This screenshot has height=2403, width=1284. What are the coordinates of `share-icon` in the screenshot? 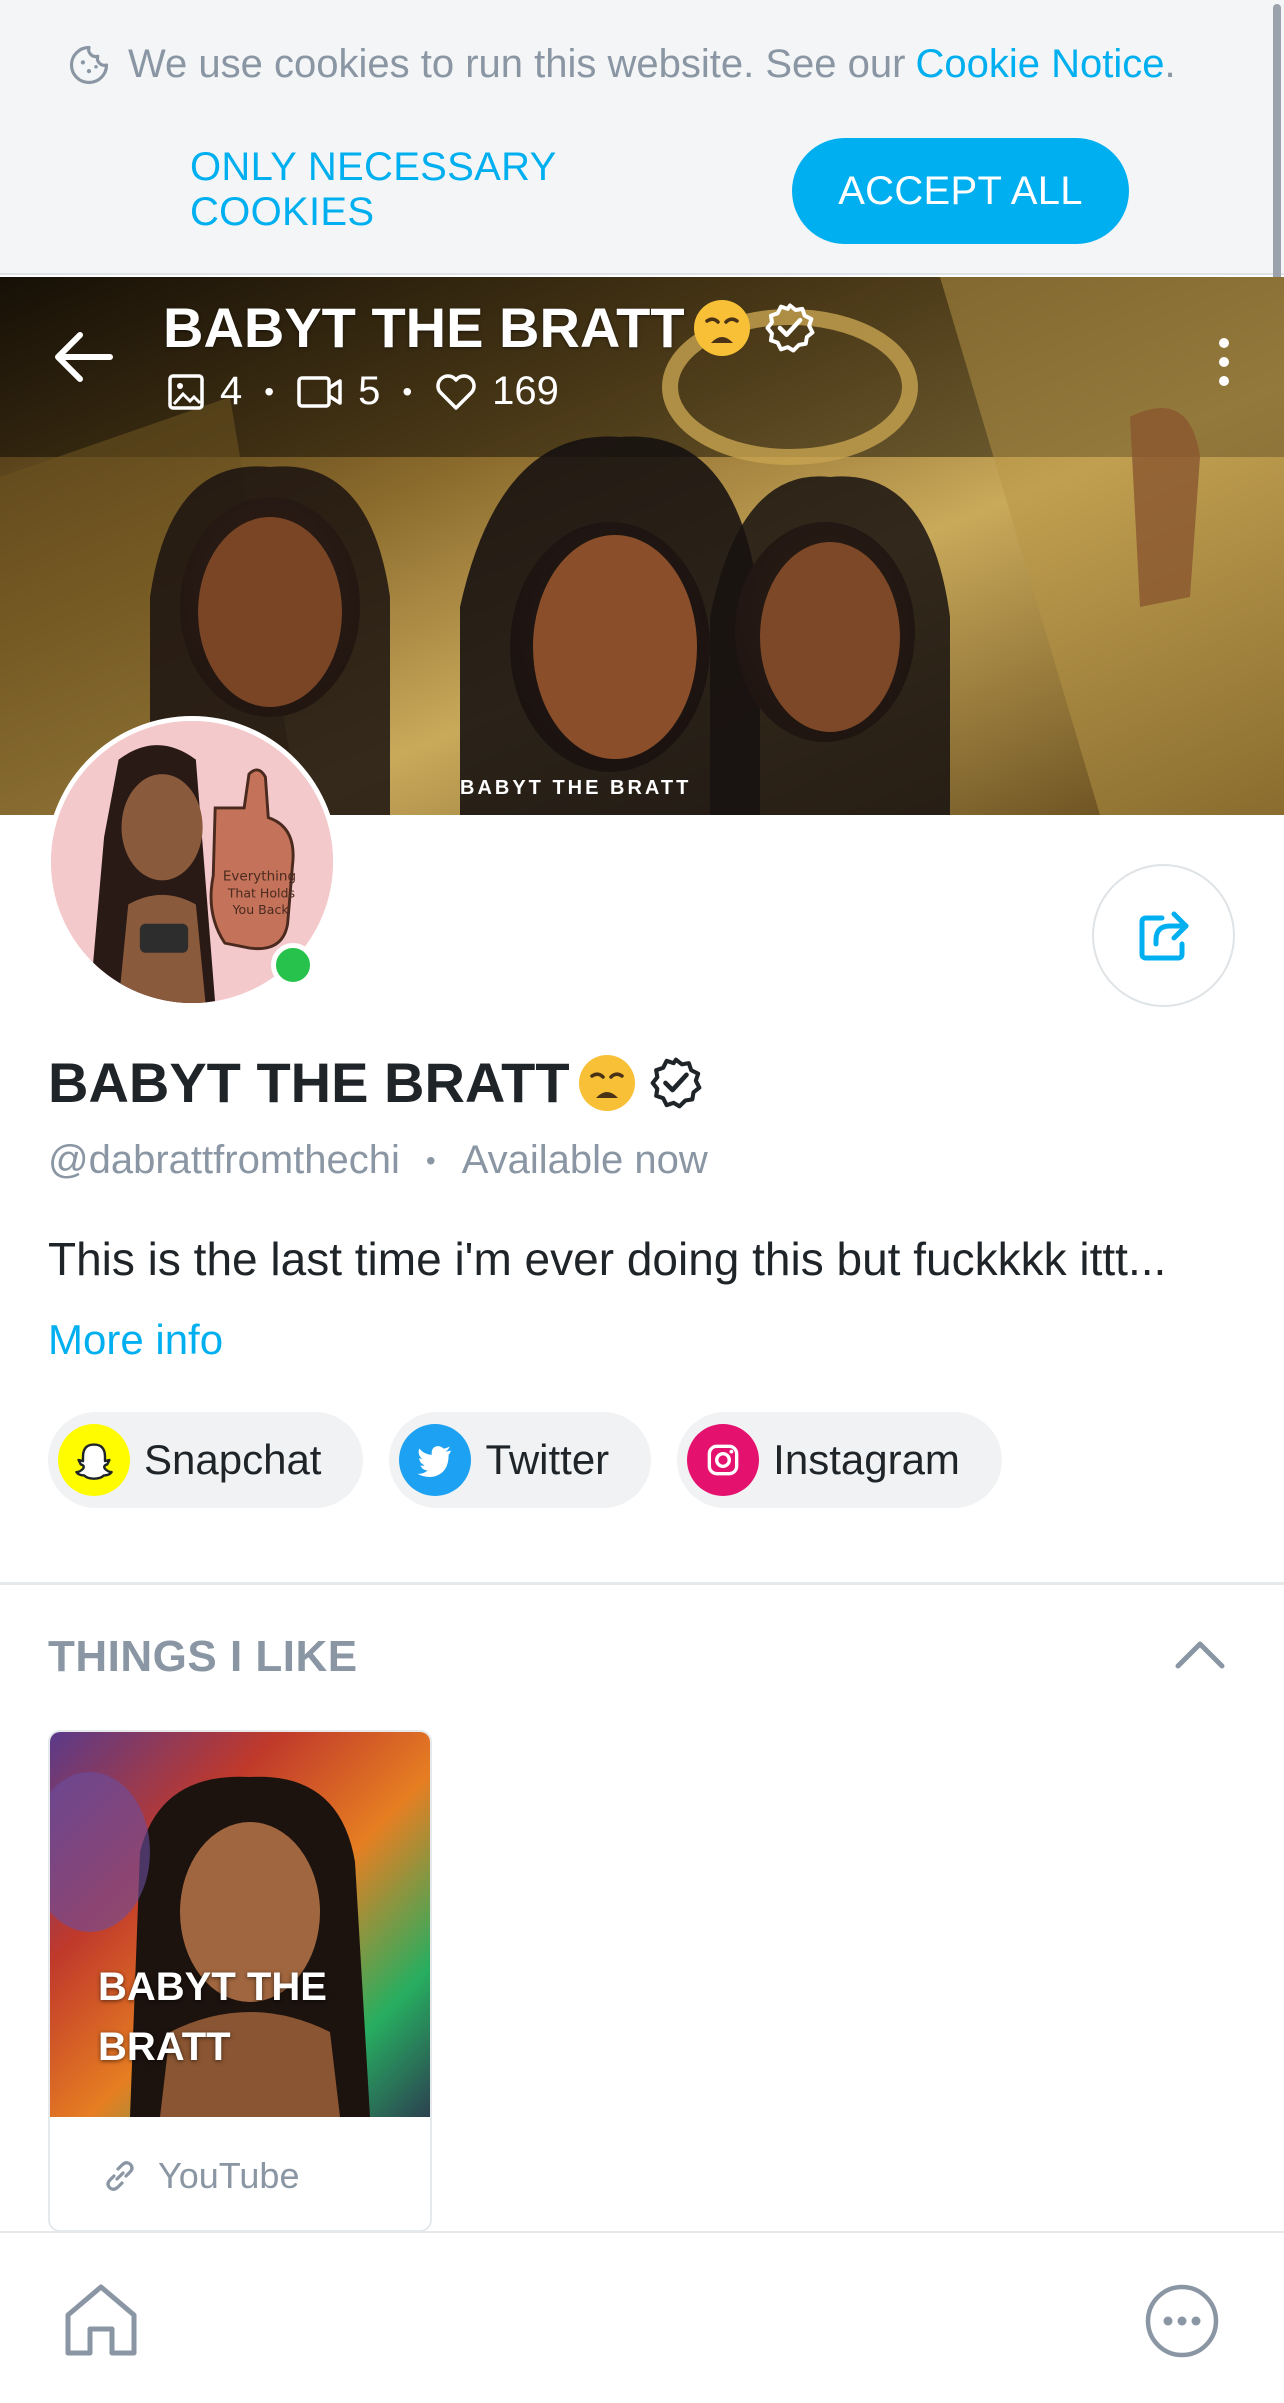 It's located at (1163, 935).